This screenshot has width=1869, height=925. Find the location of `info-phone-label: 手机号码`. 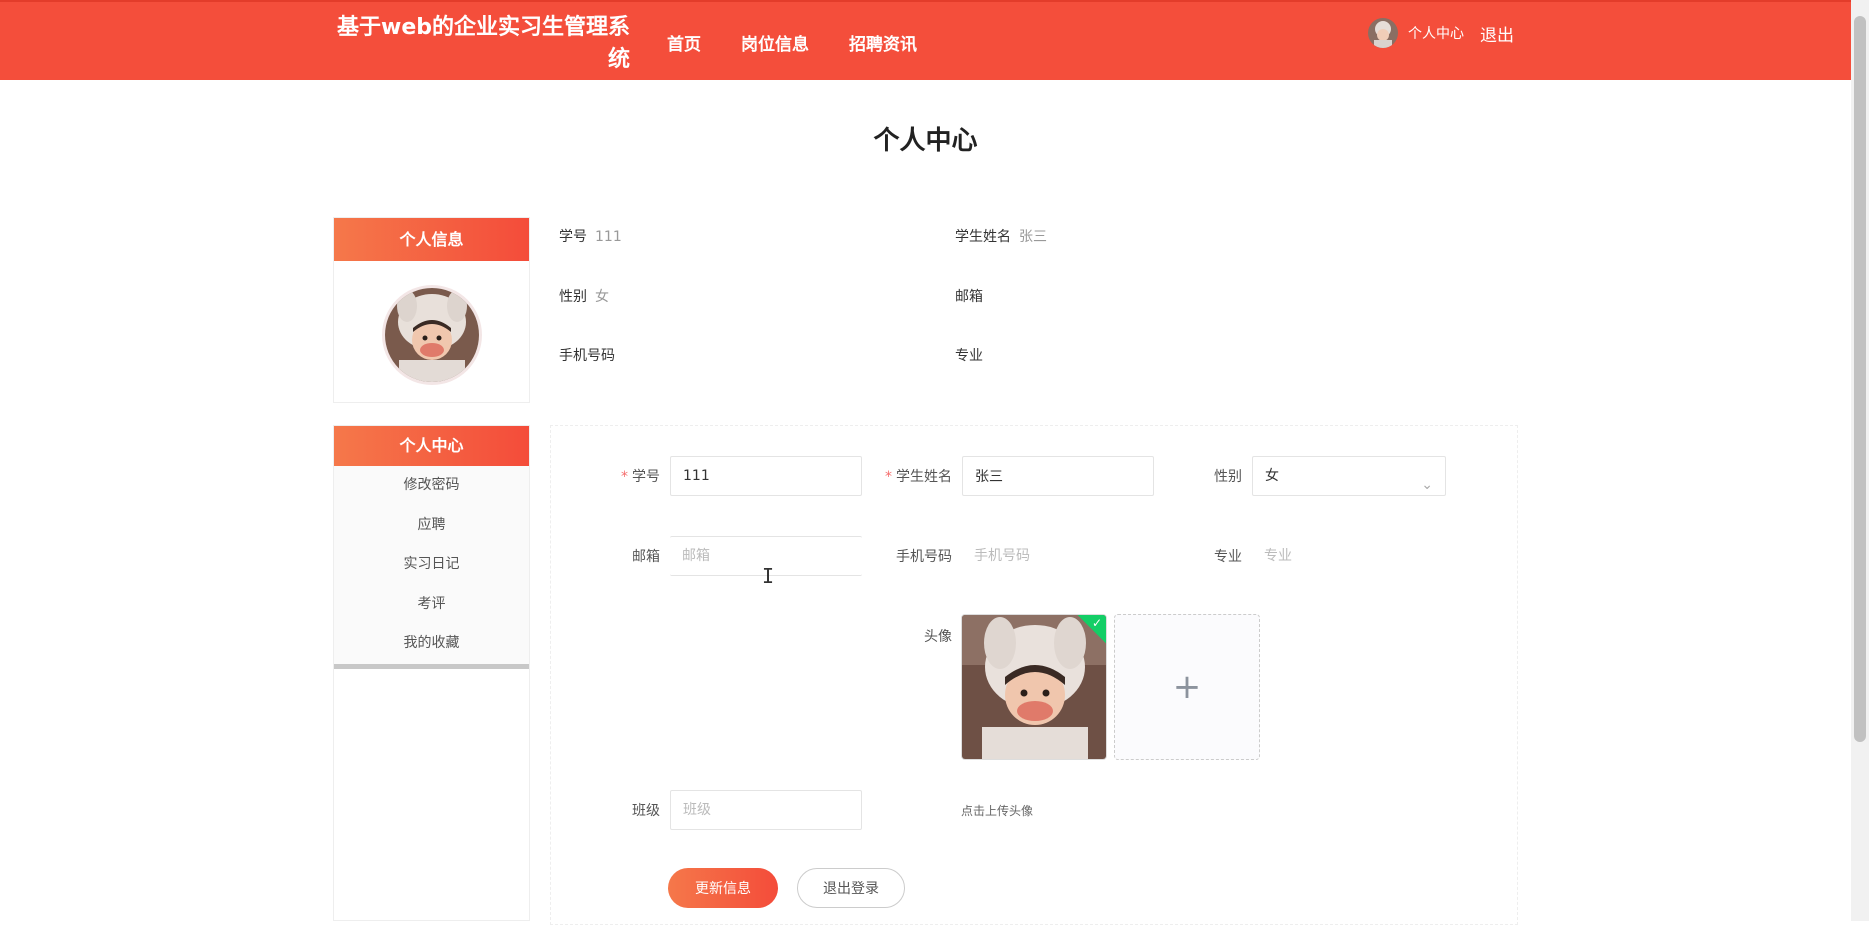

info-phone-label: 手机号码 is located at coordinates (587, 356).